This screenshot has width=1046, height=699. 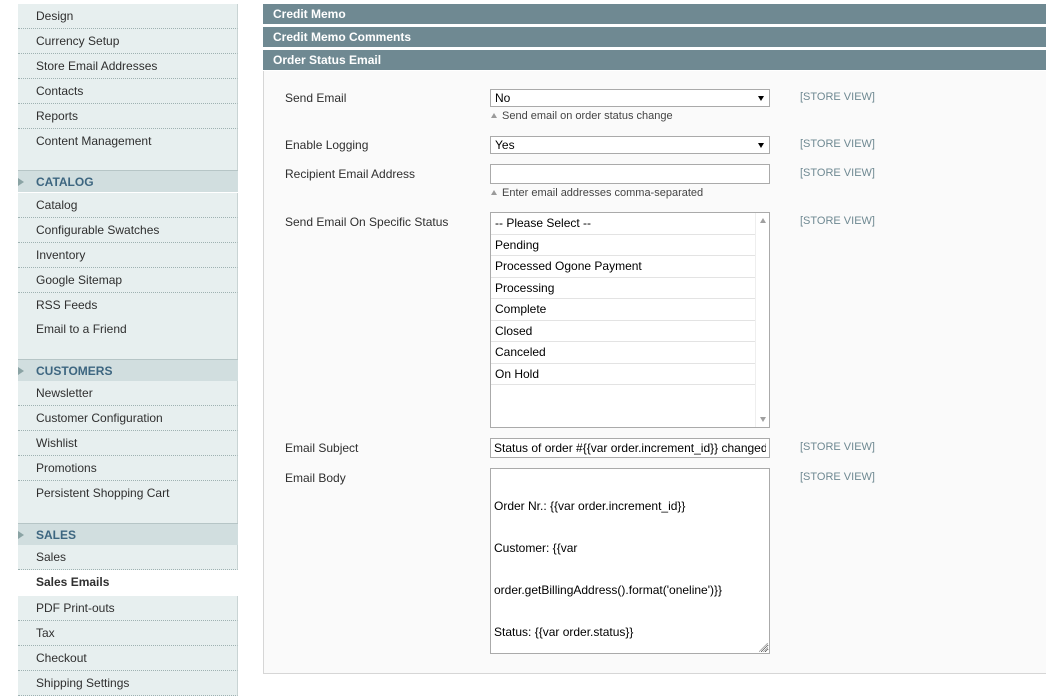 I want to click on status-option: Pending, so click(x=623, y=245).